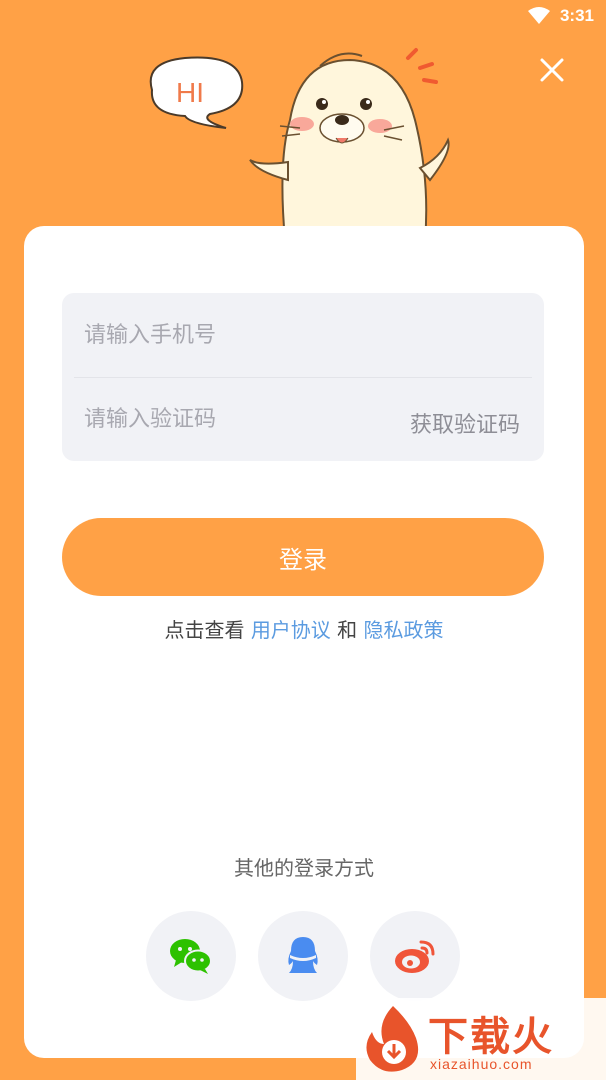  What do you see at coordinates (491, 1037) in the screenshot?
I see `watermark-title: 下载火` at bounding box center [491, 1037].